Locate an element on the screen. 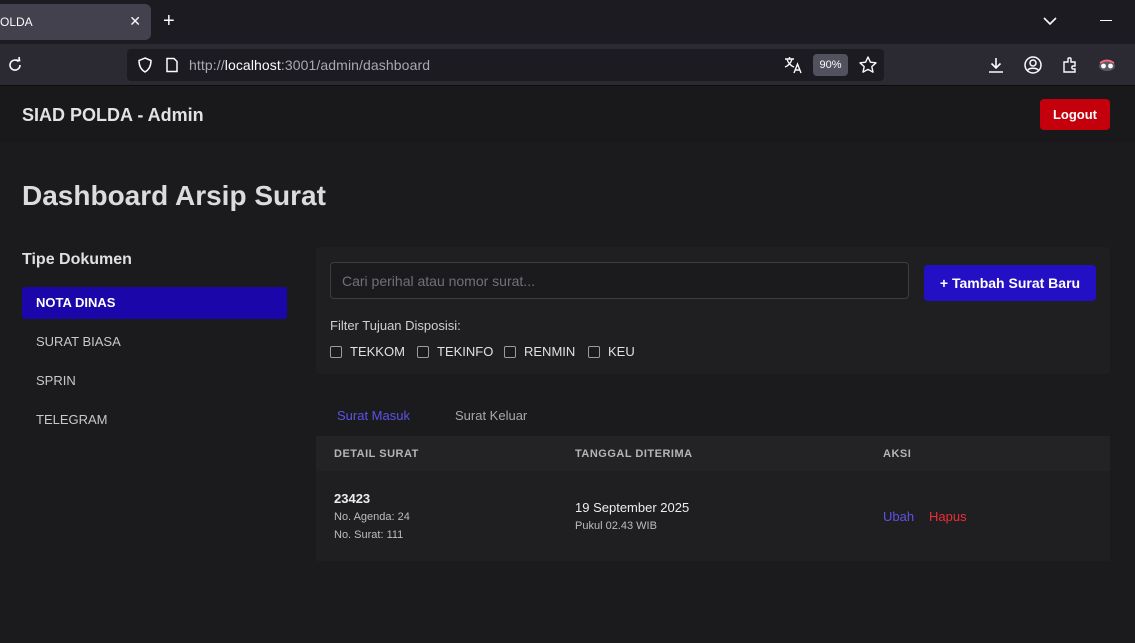 This screenshot has height=643, width=1135. sidebar-item-nota-dinas: NOTA DINAS is located at coordinates (154, 303).